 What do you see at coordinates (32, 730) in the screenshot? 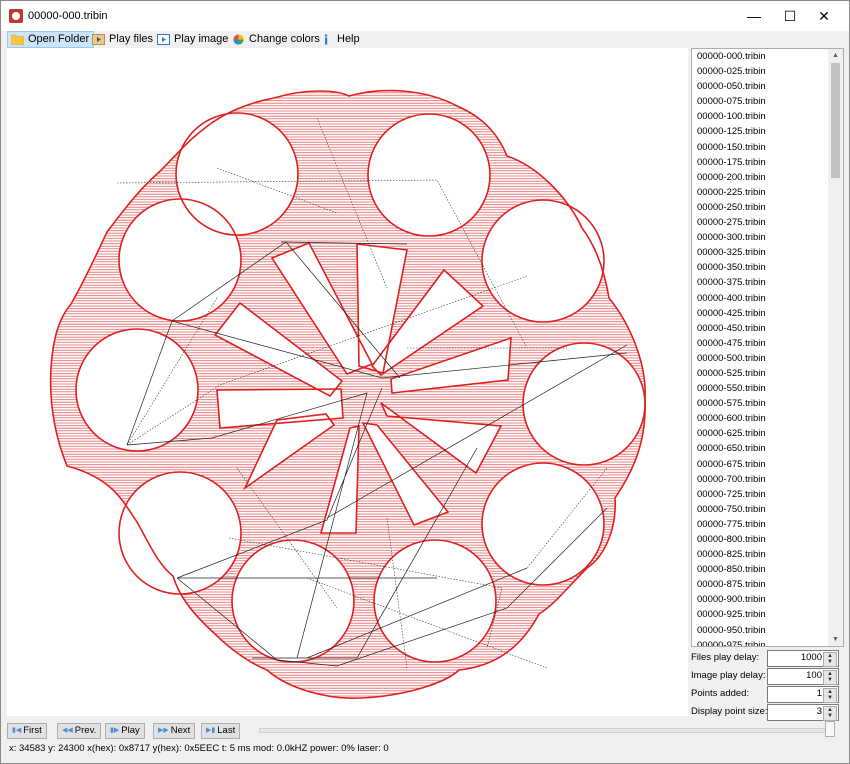
I see `first-label: First` at bounding box center [32, 730].